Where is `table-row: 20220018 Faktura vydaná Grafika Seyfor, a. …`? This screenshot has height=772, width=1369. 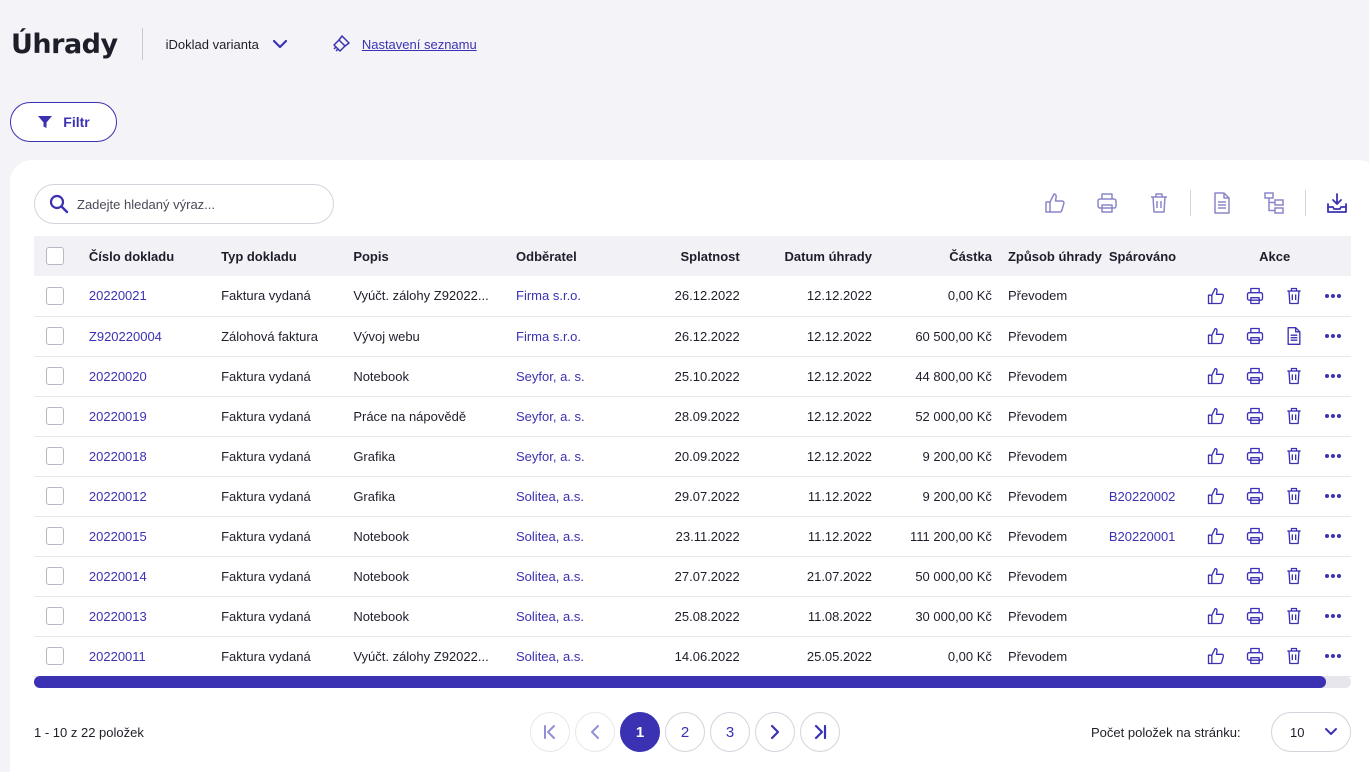
table-row: 20220018 Faktura vydaná Grafika Seyfor, a. … is located at coordinates (692, 456).